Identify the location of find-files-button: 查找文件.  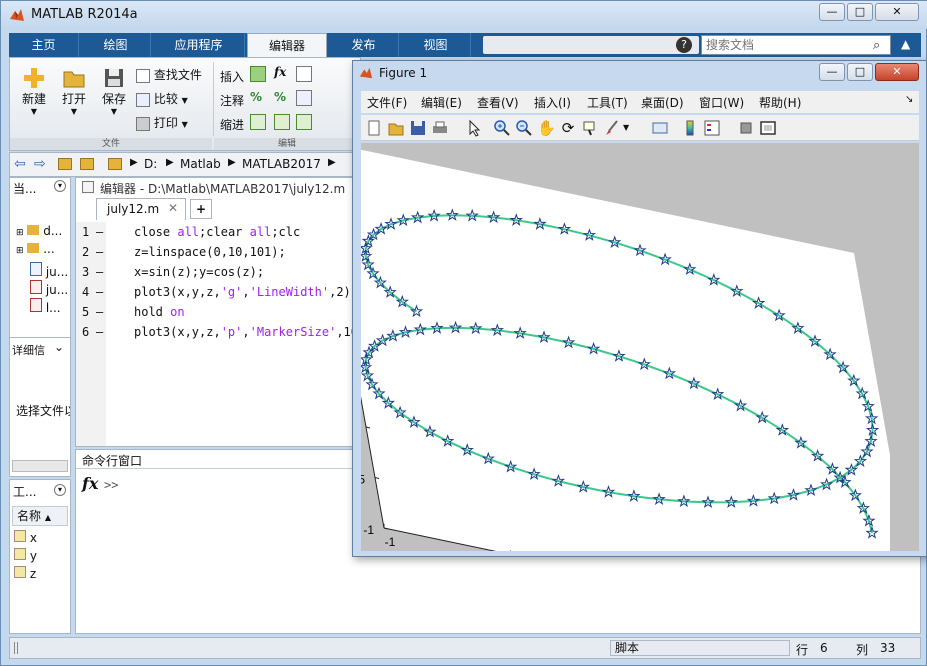
(176, 75).